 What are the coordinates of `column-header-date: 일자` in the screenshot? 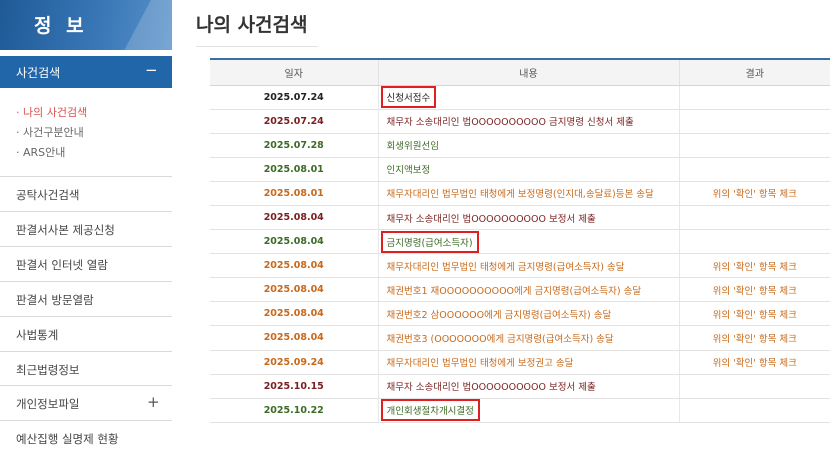 It's located at (294, 72).